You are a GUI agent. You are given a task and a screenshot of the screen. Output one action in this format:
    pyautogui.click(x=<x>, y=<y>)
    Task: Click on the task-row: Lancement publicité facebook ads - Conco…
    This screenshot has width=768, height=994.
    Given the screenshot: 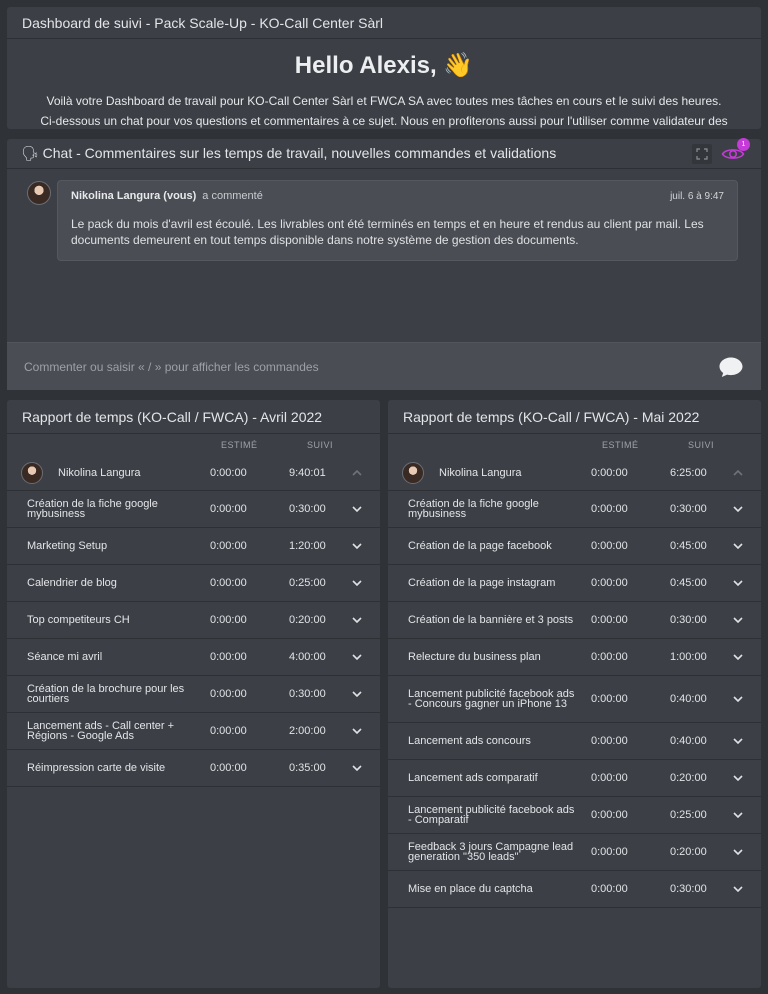 What is the action you would take?
    pyautogui.click(x=574, y=699)
    